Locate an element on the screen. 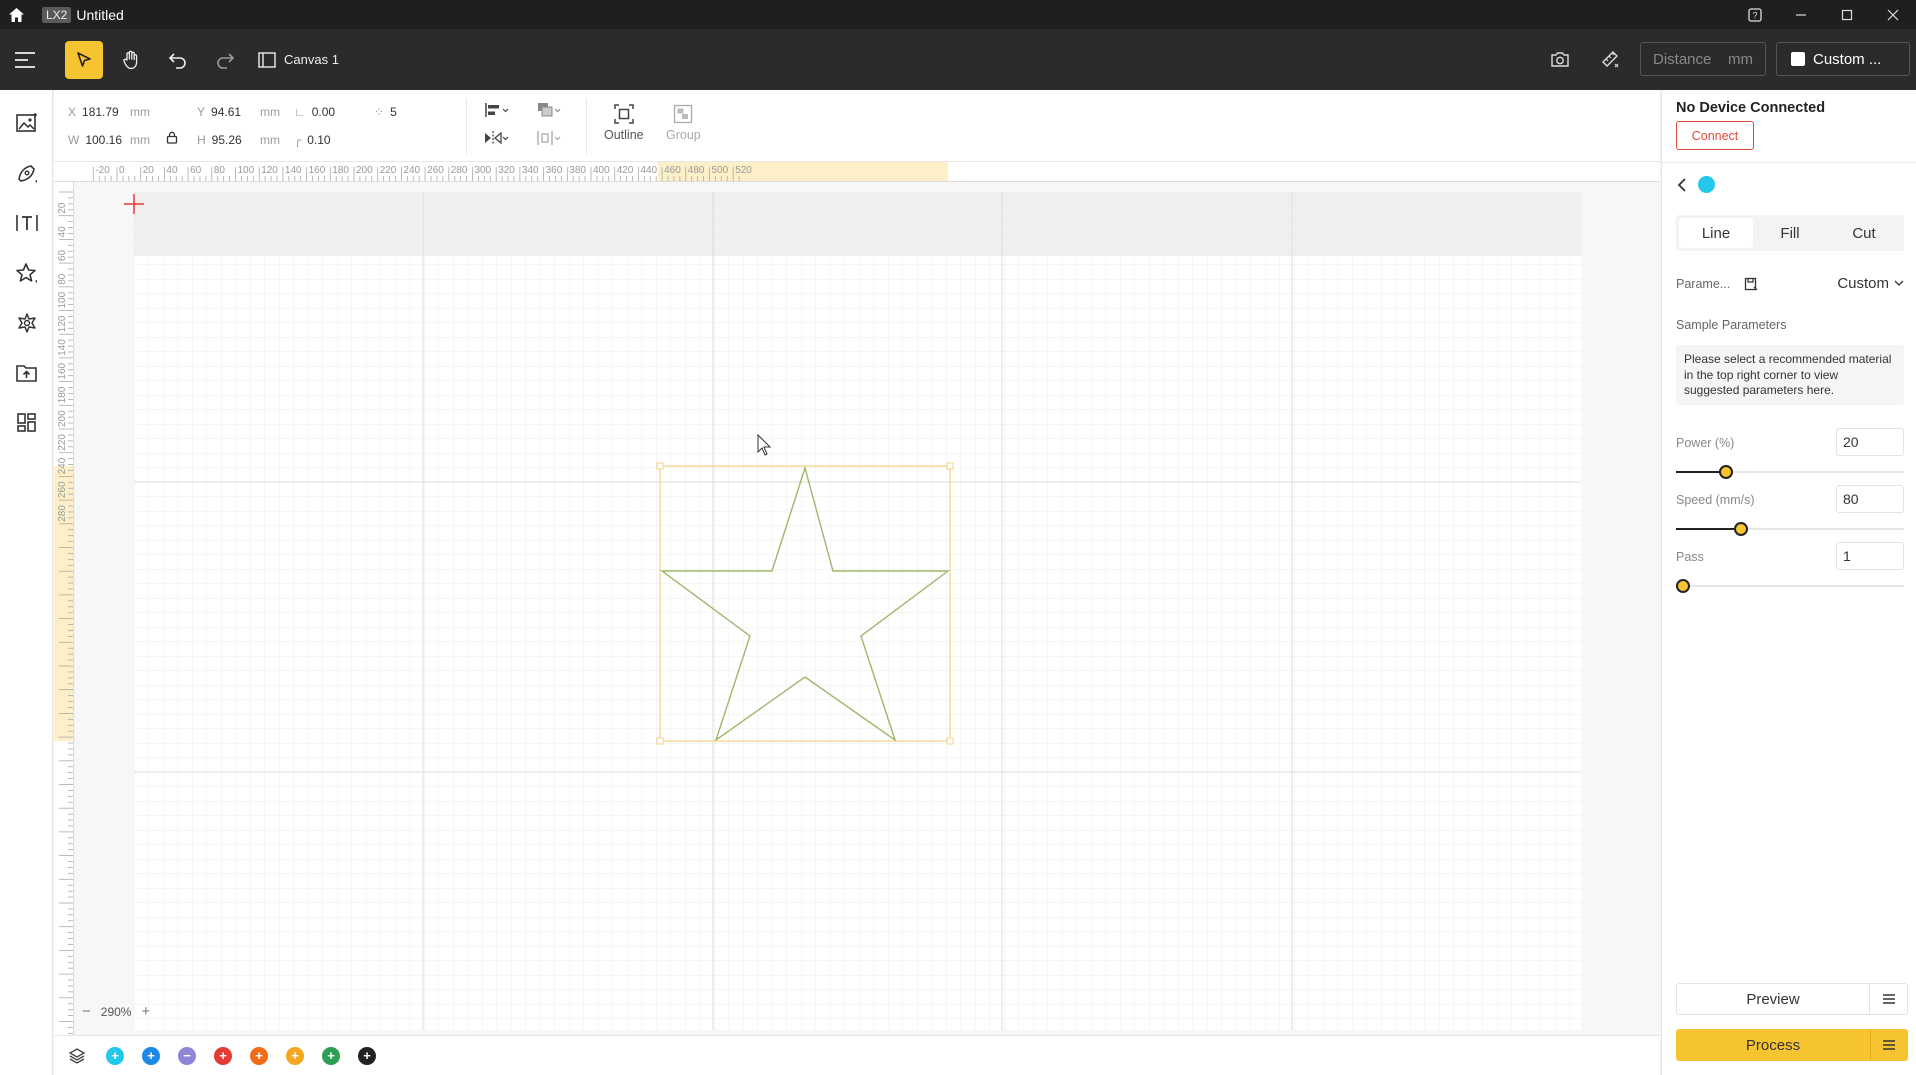  process-button: Process is located at coordinates (1773, 1045).